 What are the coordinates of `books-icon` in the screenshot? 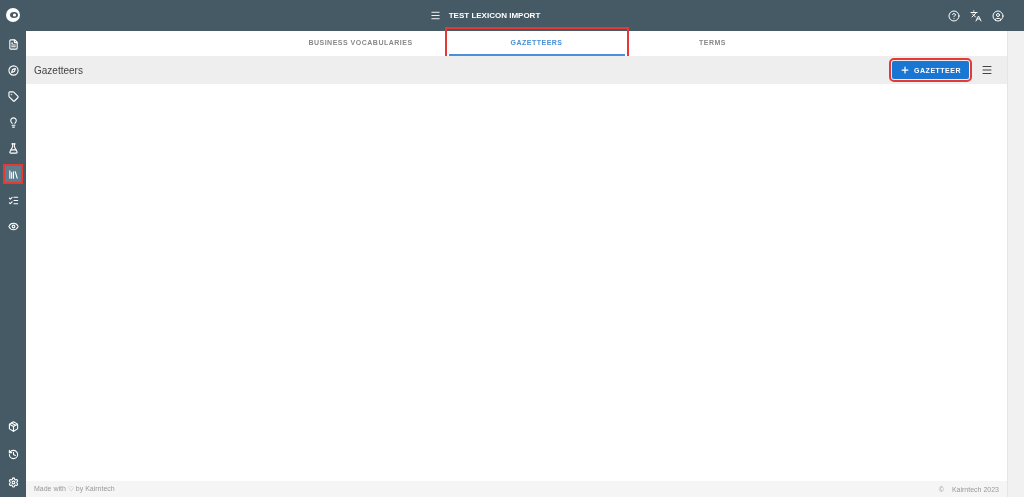 It's located at (13, 174).